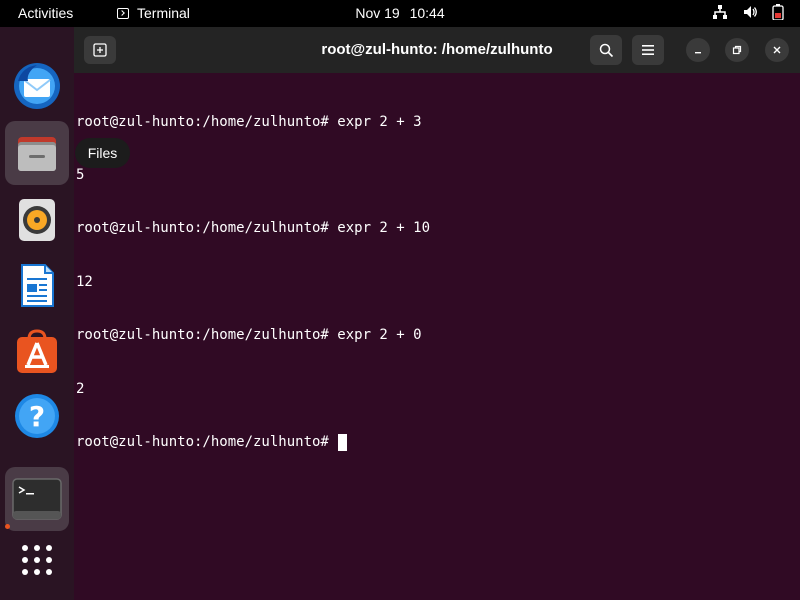 The height and width of the screenshot is (600, 800). I want to click on dock-item-libreoffice-writer, so click(37, 285).